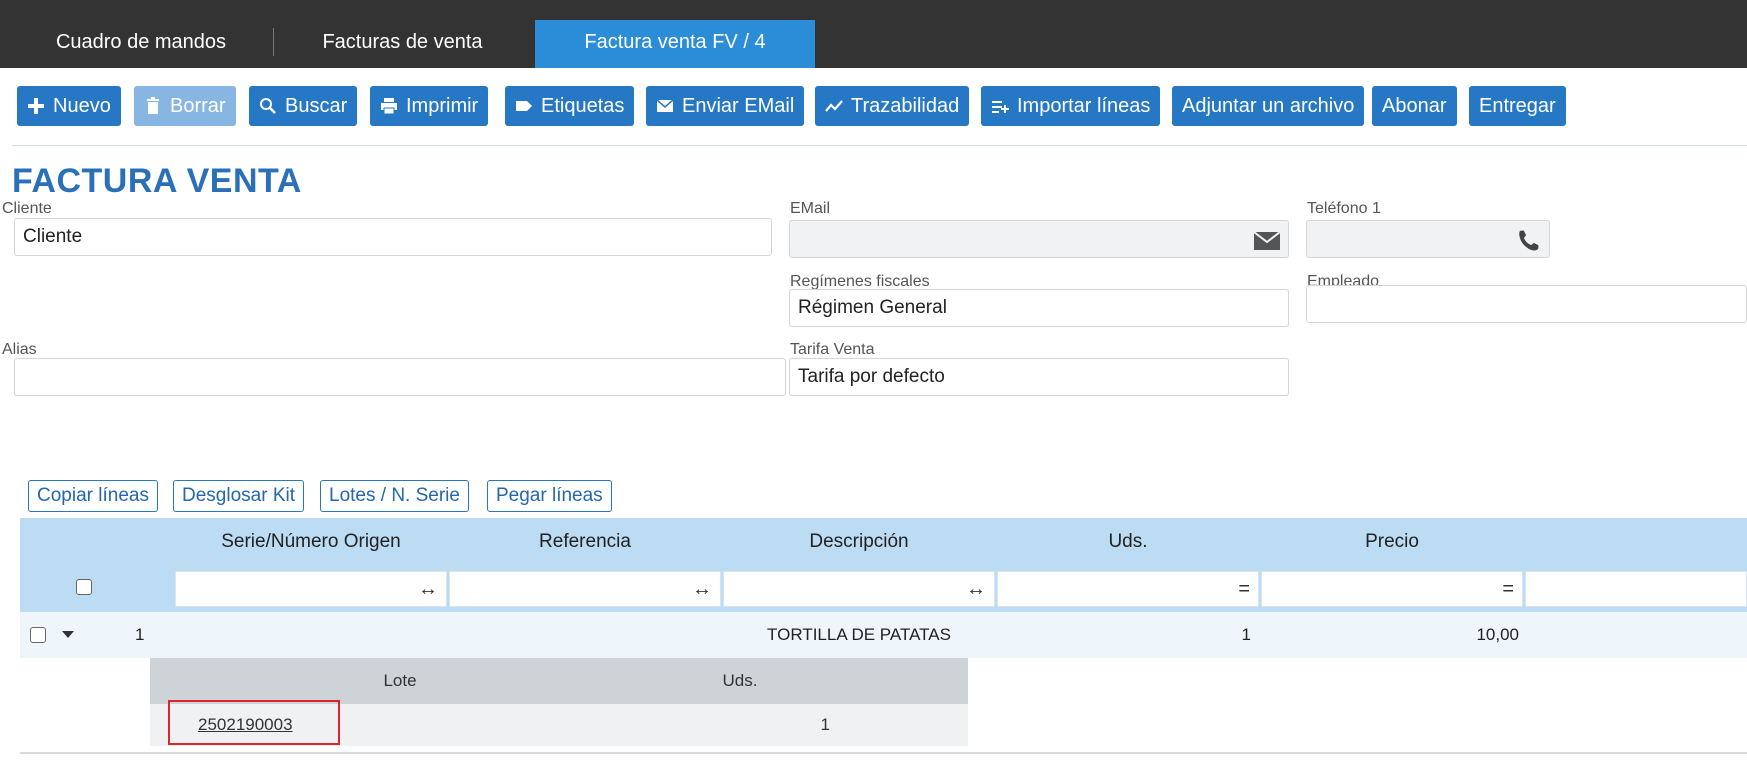  What do you see at coordinates (36, 106) in the screenshot?
I see `plus-icon` at bounding box center [36, 106].